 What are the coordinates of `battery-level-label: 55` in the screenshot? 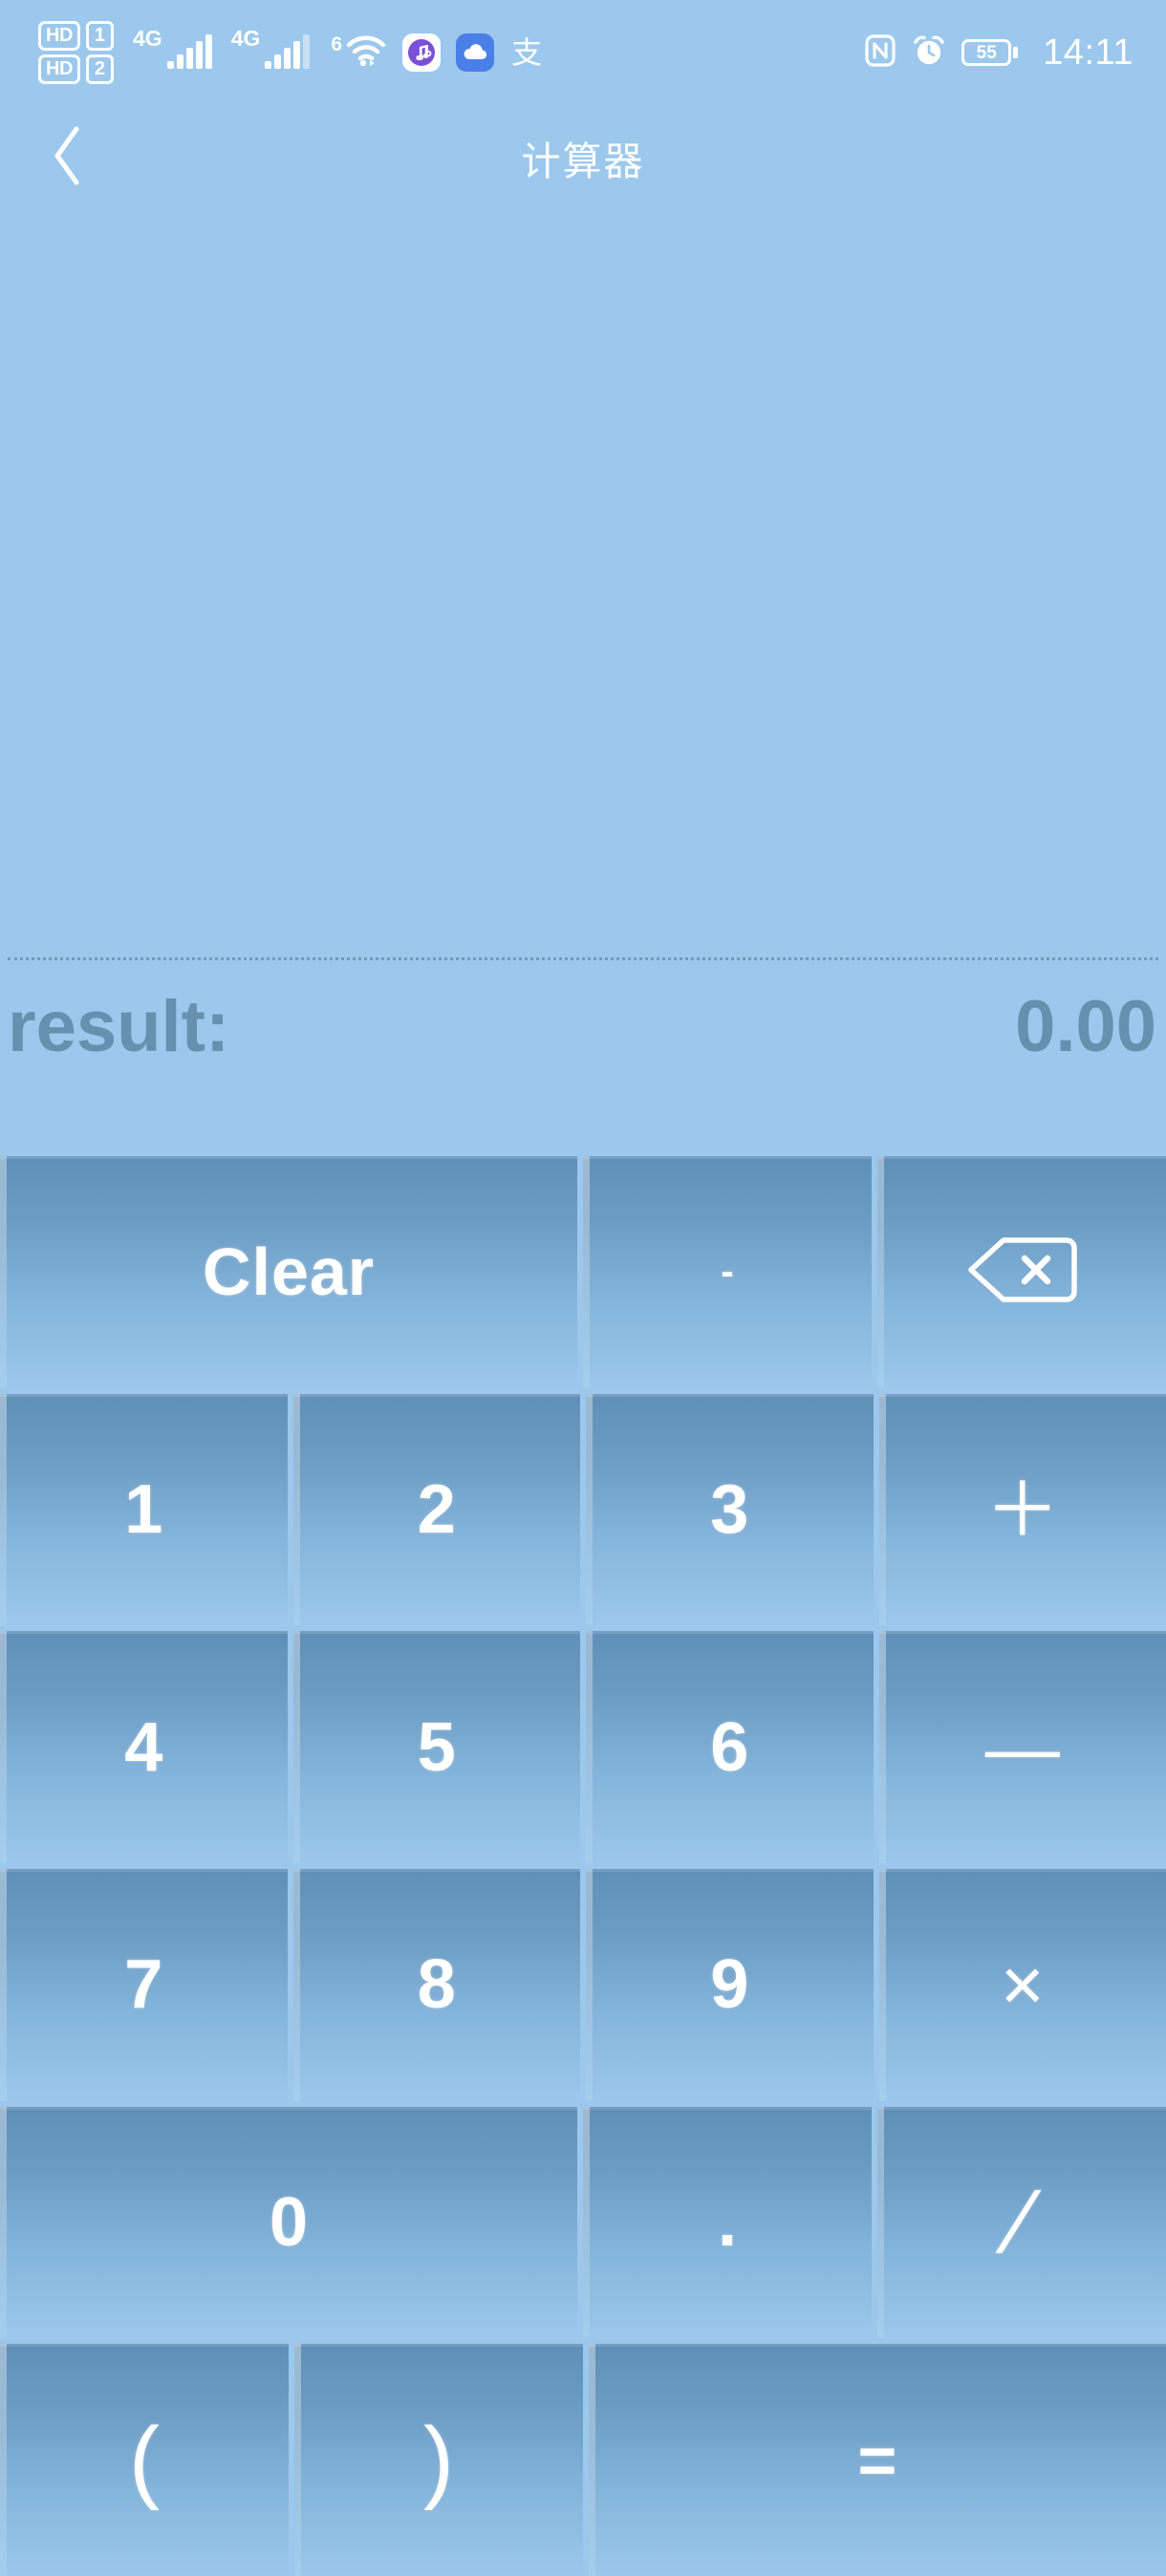 It's located at (986, 52).